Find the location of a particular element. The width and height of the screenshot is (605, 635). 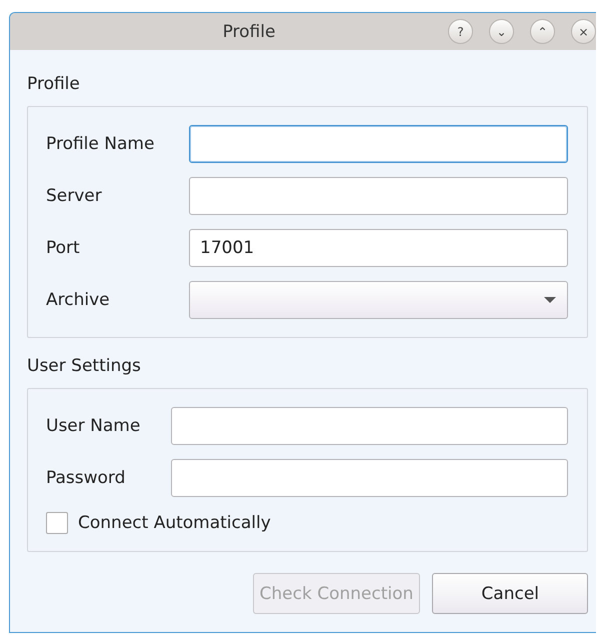

checkbox is located at coordinates (57, 523).